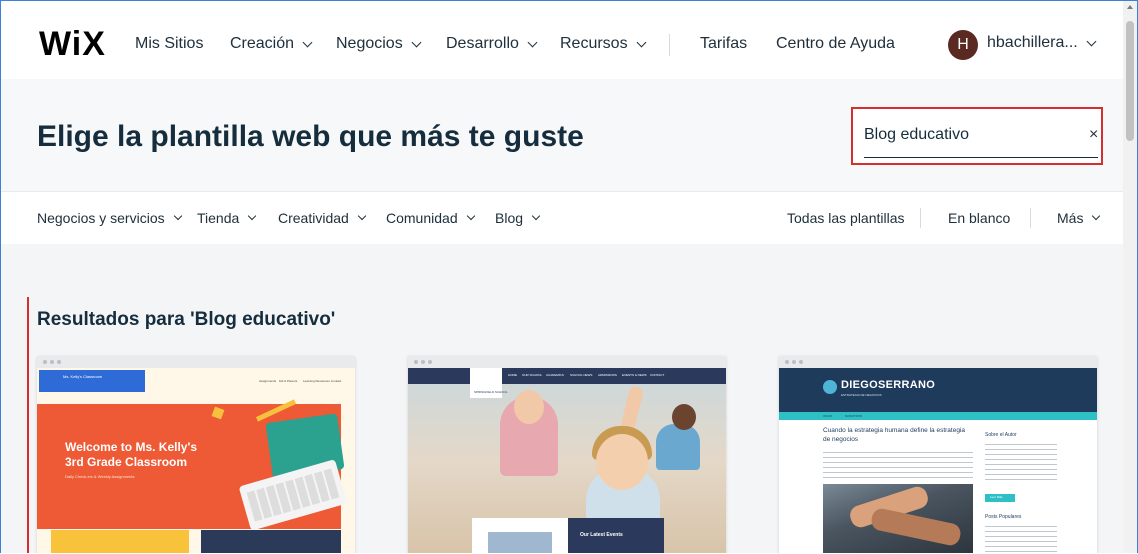 The width and height of the screenshot is (1138, 554). I want to click on sidebar-heading: Sobre el Autor, so click(1001, 435).